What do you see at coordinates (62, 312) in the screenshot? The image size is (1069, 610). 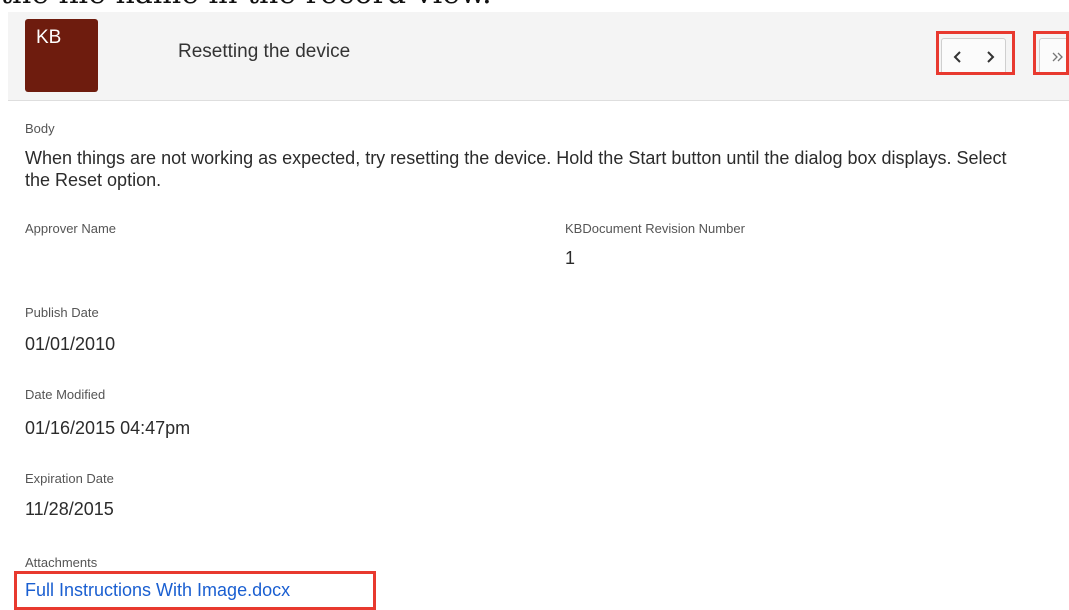 I see `publish-date-label: Publish Date` at bounding box center [62, 312].